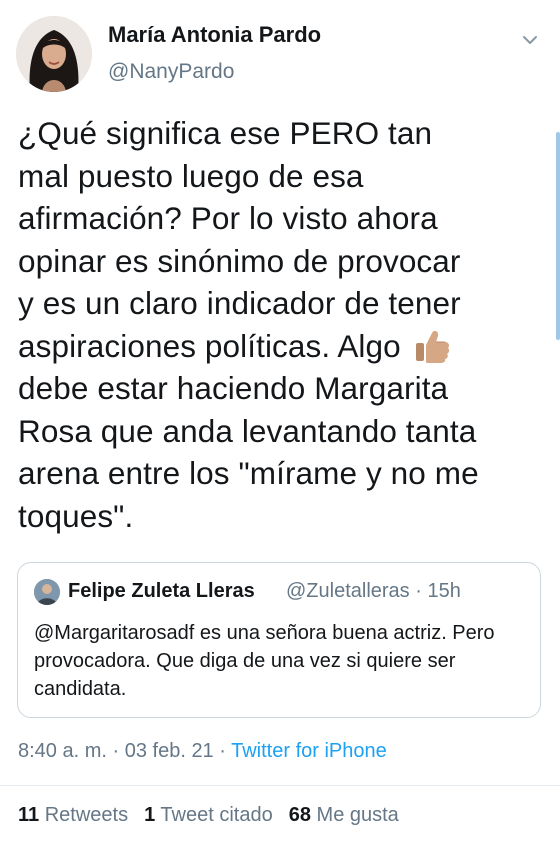 This screenshot has width=560, height=841. What do you see at coordinates (309, 751) in the screenshot?
I see `tweet-source-link: Twitter for iPhone` at bounding box center [309, 751].